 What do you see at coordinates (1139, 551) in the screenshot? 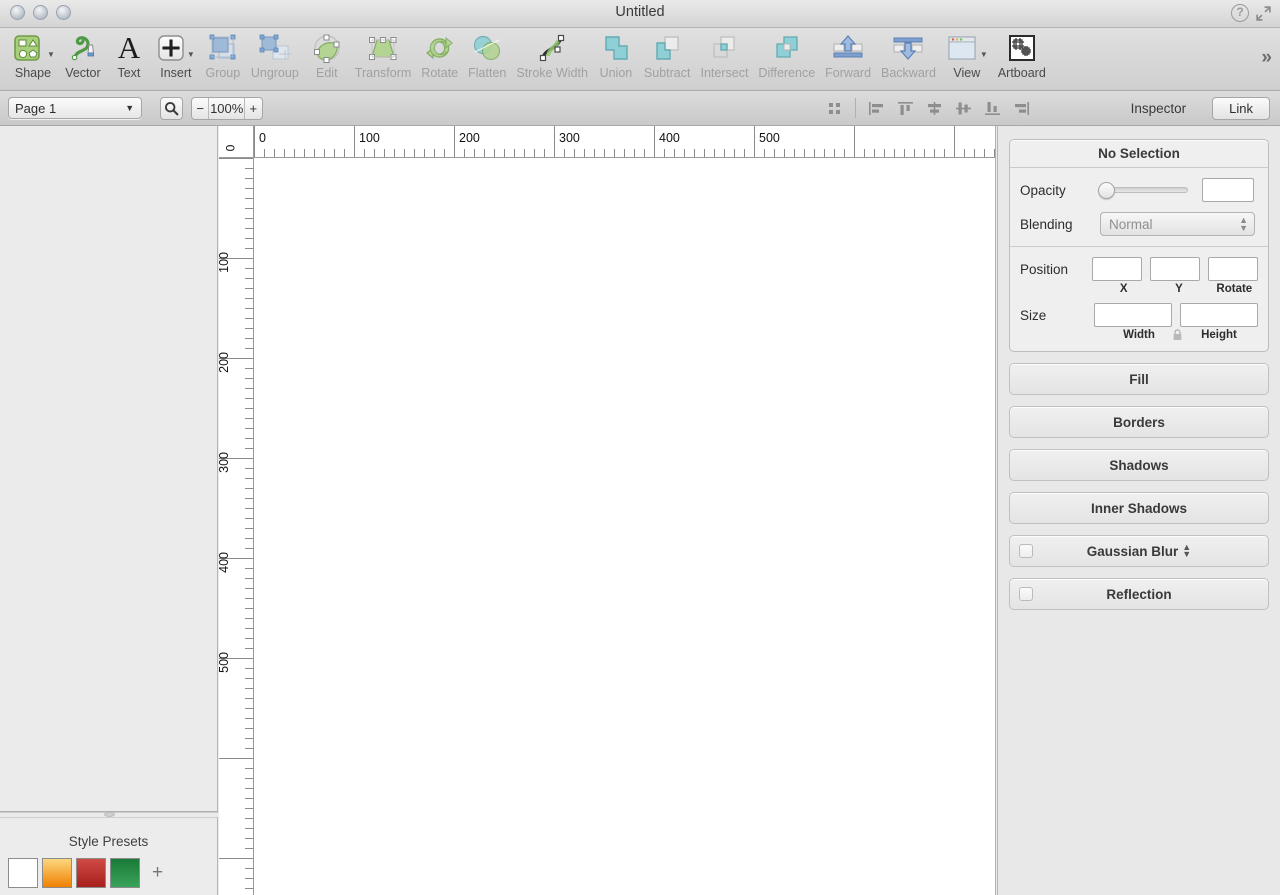
I see `section-button-gaussian-blur: Gaussian Blur ▲ ▼` at bounding box center [1139, 551].